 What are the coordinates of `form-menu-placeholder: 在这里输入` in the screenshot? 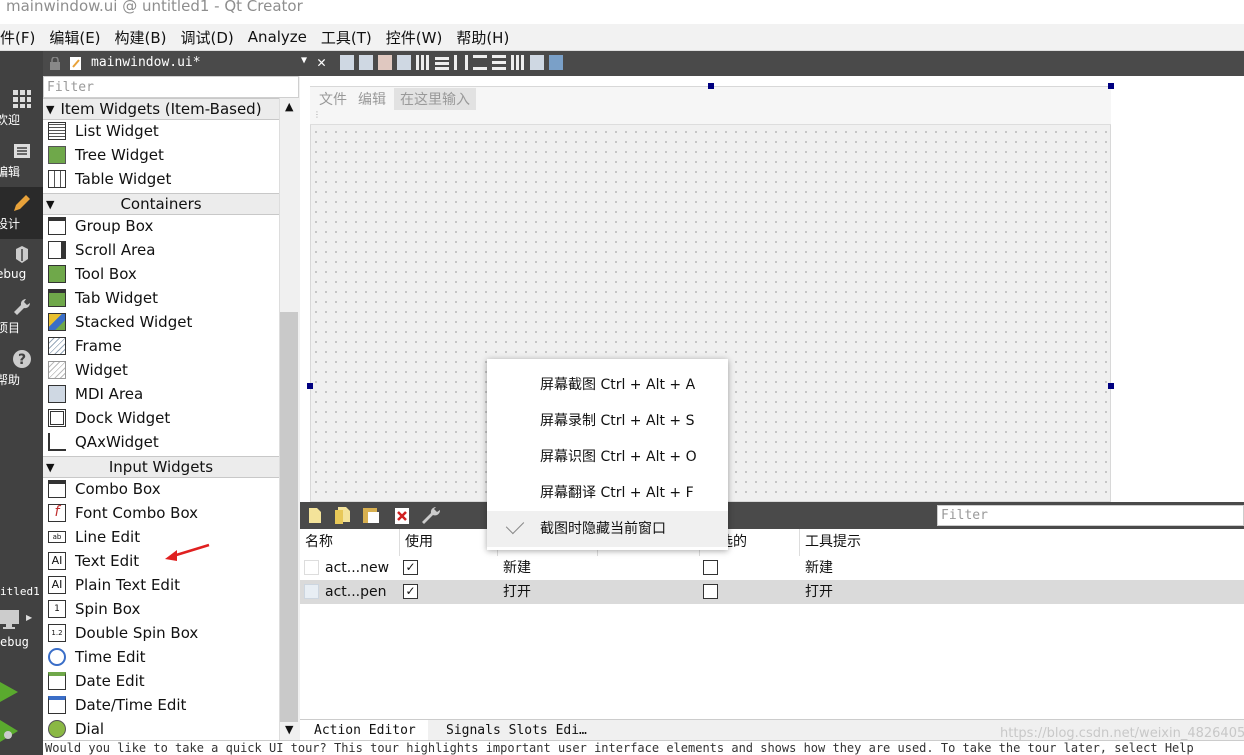 It's located at (435, 99).